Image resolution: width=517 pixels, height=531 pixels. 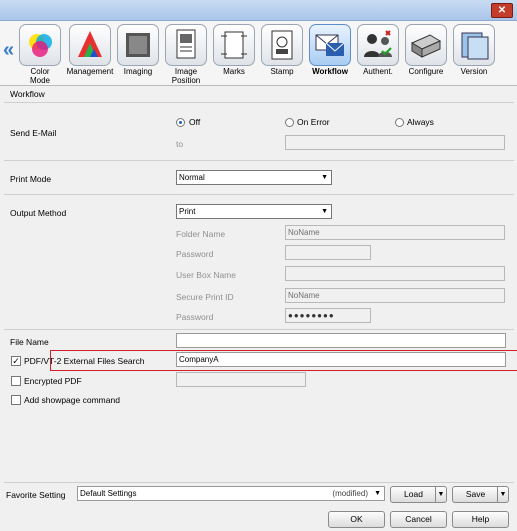 What do you see at coordinates (231, 493) in the screenshot?
I see `favorite-setting-select: Default Settings (modified) ▼` at bounding box center [231, 493].